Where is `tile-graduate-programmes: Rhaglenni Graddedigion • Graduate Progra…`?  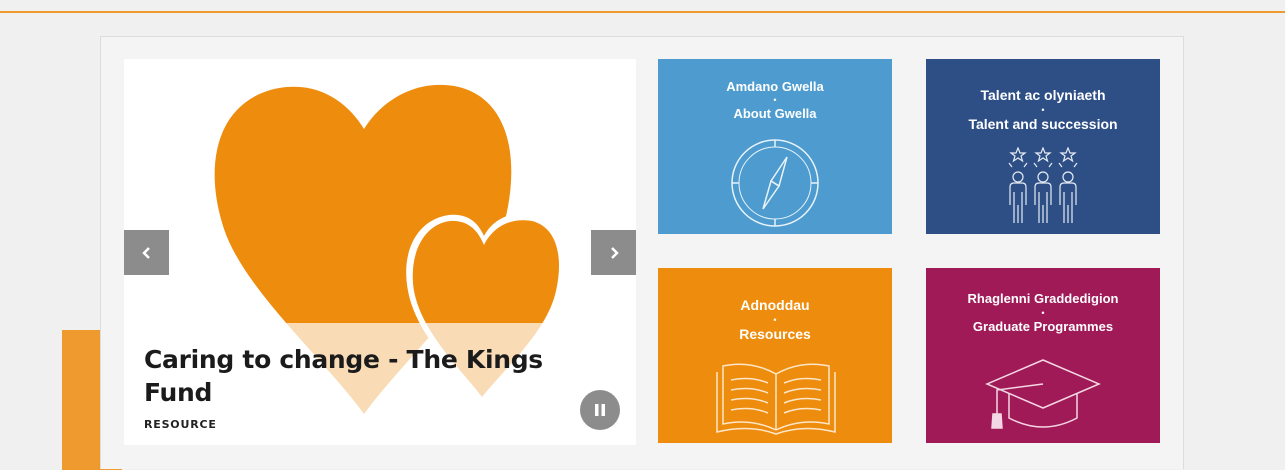
tile-graduate-programmes: Rhaglenni Graddedigion • Graduate Progra… is located at coordinates (1043, 355).